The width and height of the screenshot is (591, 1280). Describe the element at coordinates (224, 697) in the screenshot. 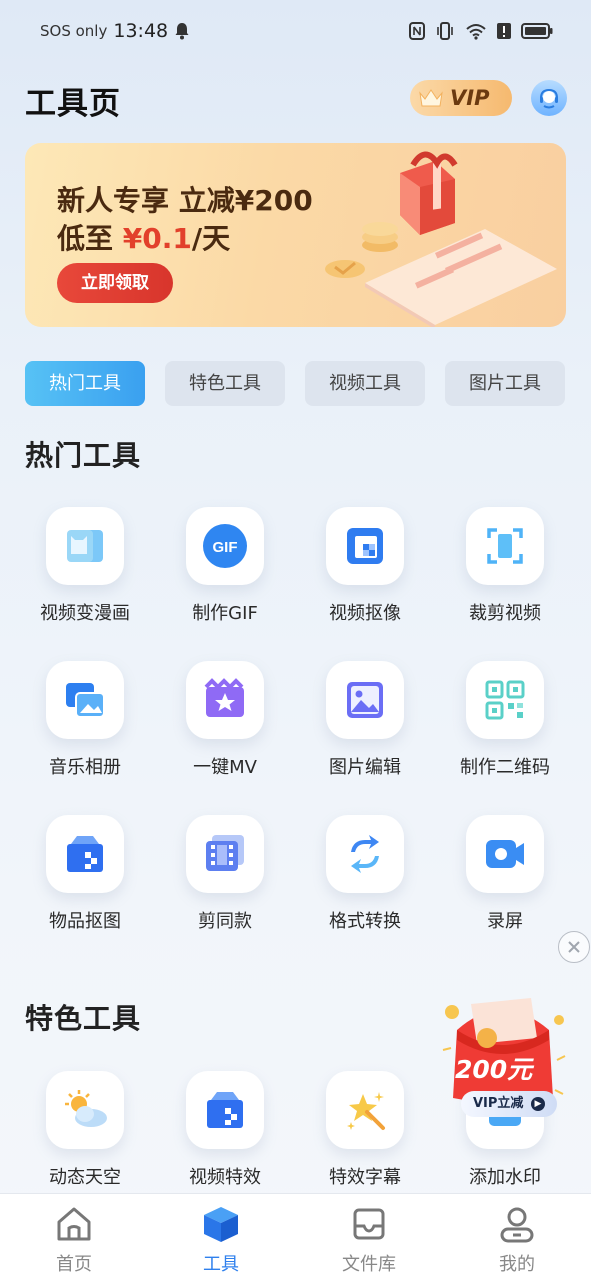

I see `mv-icon` at that location.